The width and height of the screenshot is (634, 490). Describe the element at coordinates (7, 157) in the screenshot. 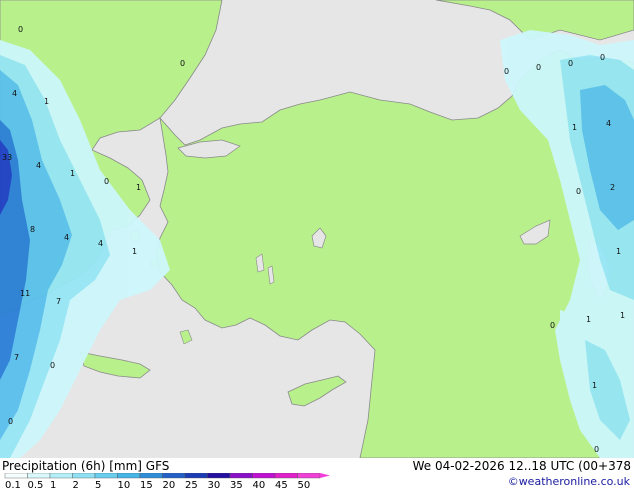

I see `point-value: 33` at that location.